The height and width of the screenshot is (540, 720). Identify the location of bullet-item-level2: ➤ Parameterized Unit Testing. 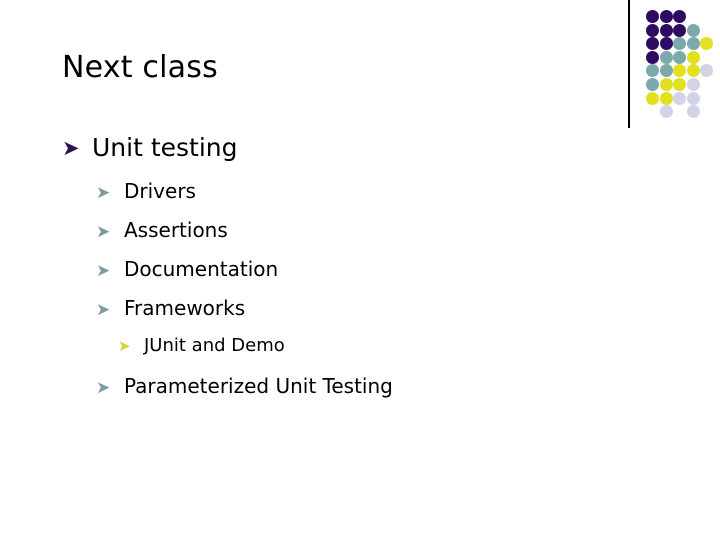
(310, 392).